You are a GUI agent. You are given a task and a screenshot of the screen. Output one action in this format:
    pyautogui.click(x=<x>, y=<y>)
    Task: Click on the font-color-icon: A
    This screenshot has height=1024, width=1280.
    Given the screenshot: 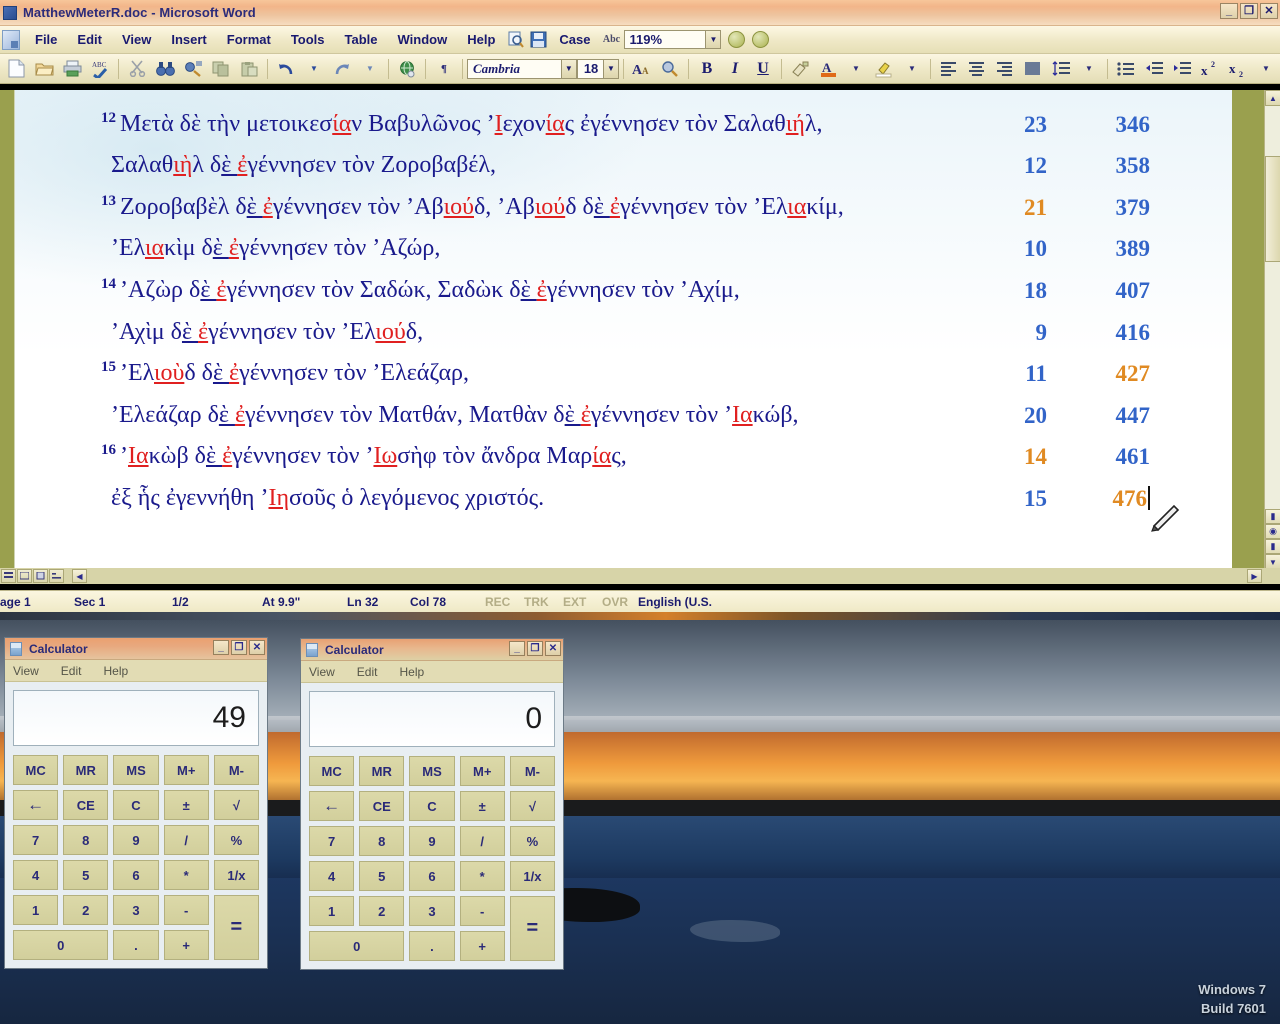 What is the action you would take?
    pyautogui.click(x=828, y=69)
    